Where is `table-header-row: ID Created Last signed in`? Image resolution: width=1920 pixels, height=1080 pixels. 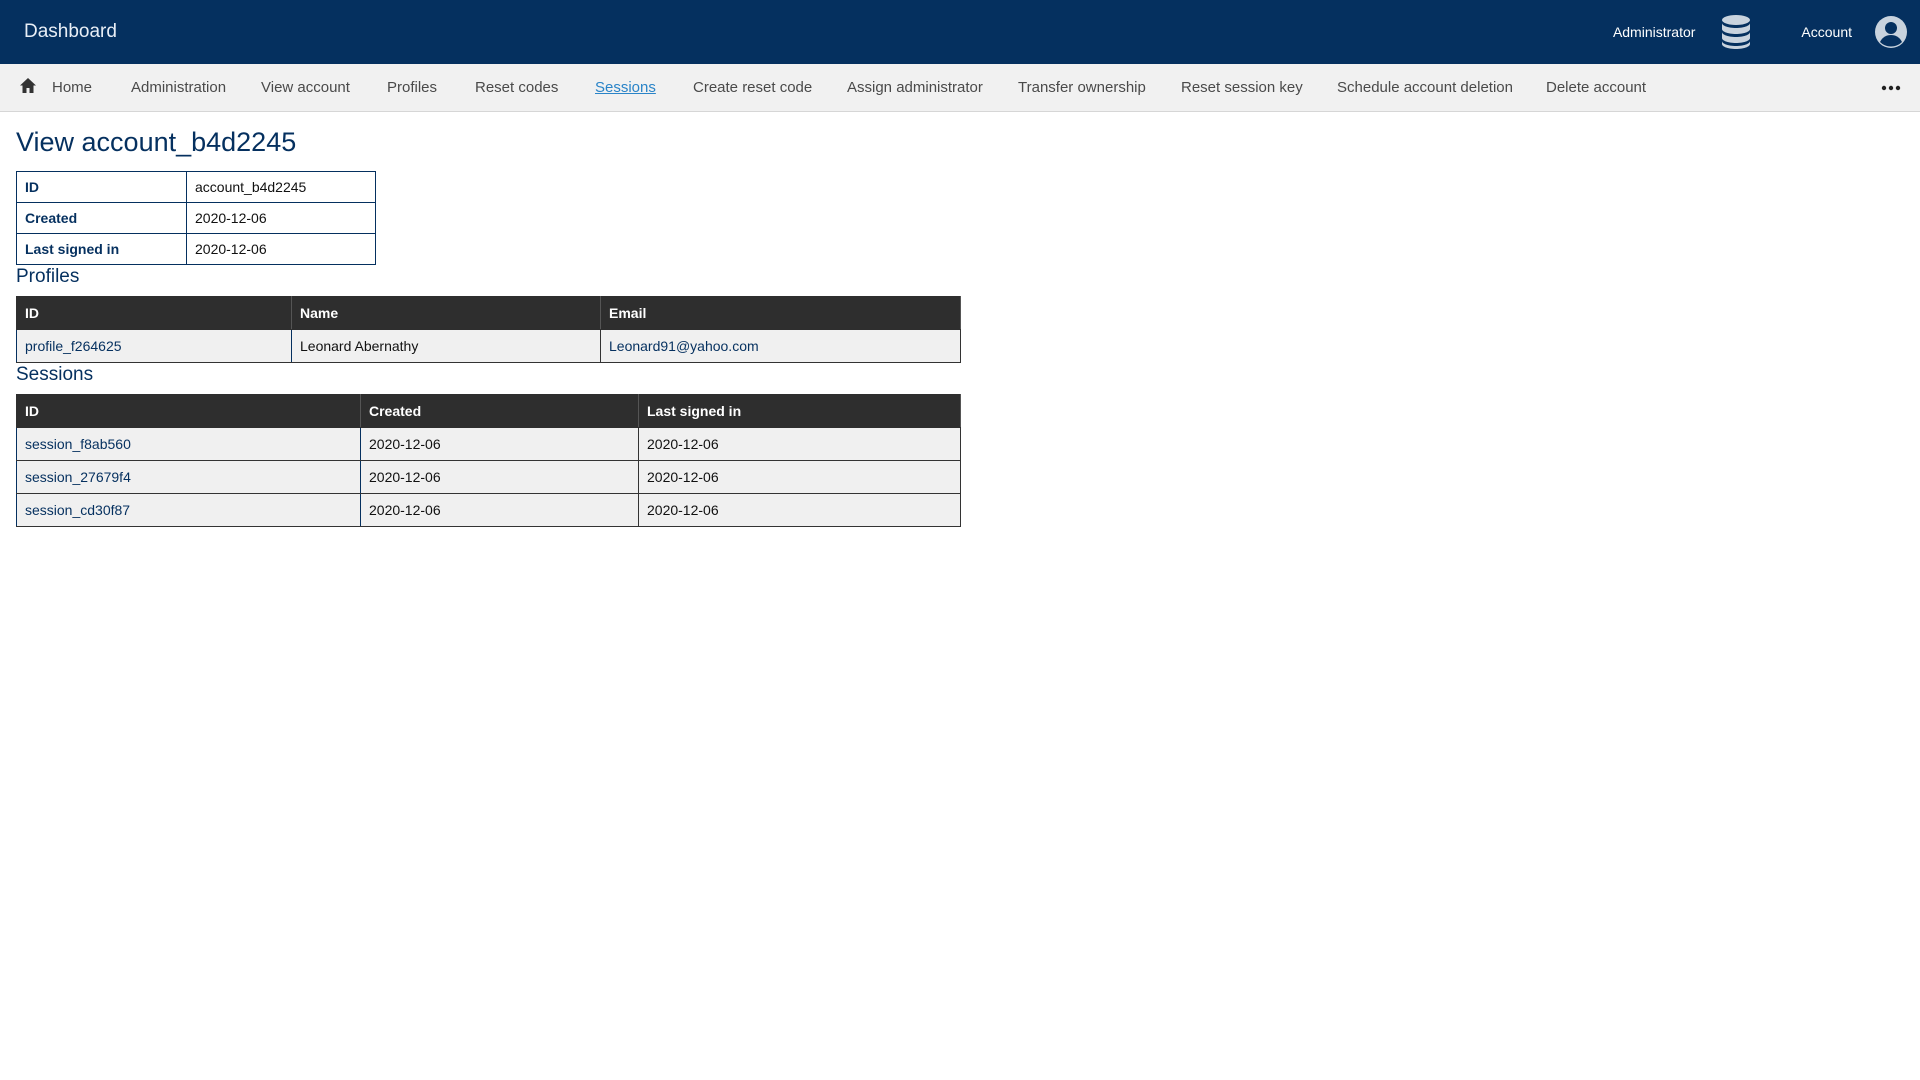
table-header-row: ID Created Last signed in is located at coordinates (488, 411).